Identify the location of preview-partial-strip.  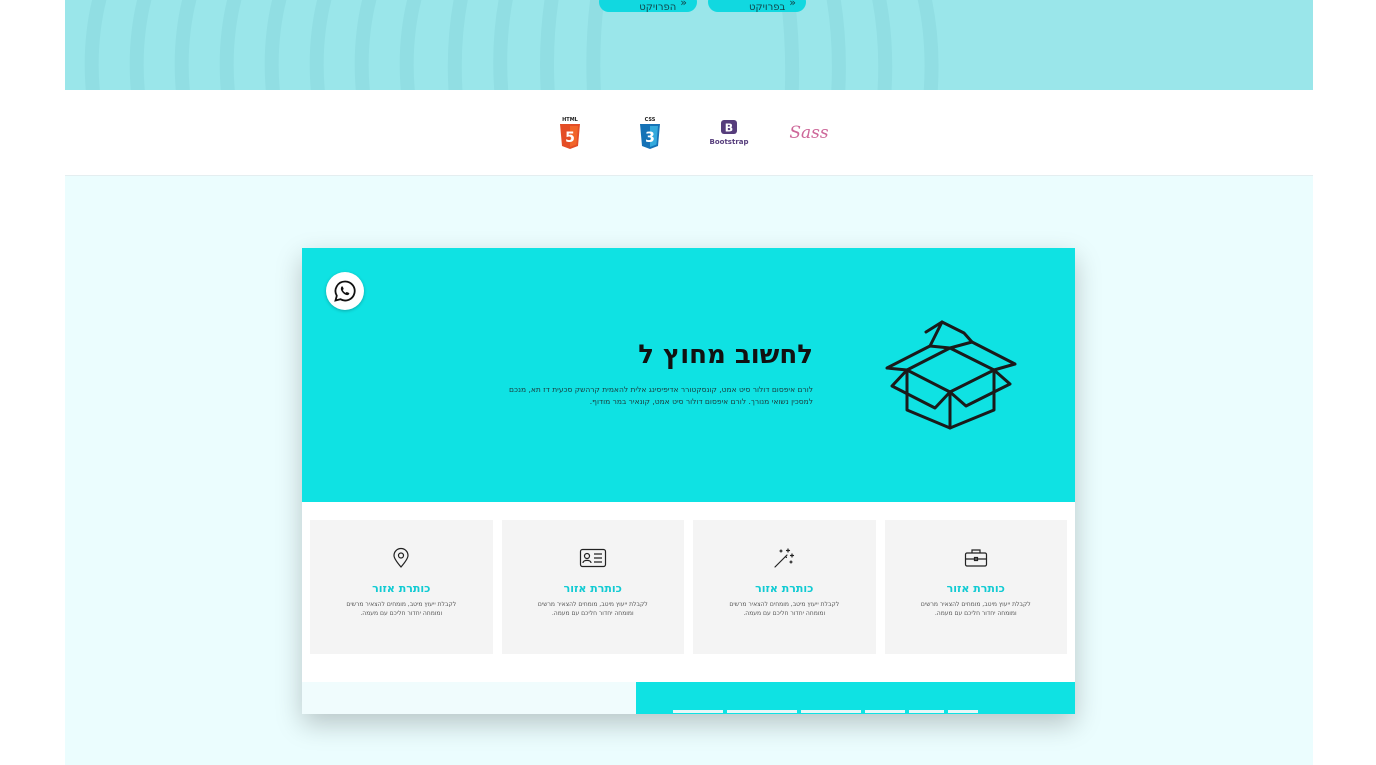
(863, 711).